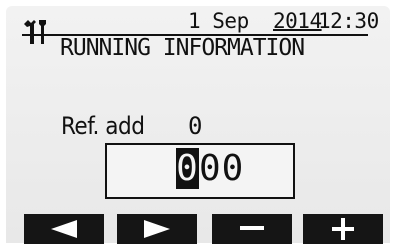 The image size is (399, 244). Describe the element at coordinates (182, 48) in the screenshot. I see `page-title: RUNNING INFORMATION` at that location.